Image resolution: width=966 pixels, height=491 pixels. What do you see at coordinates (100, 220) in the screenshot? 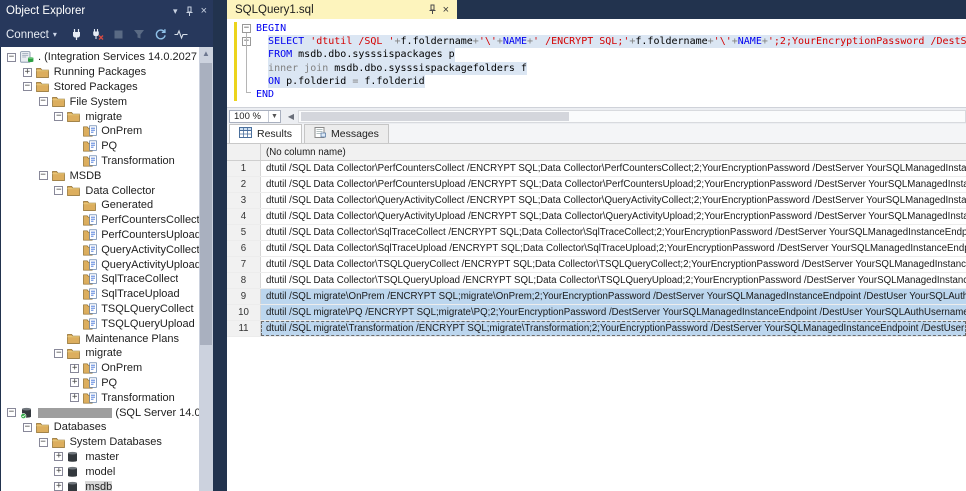
I see `tree-item: PerfCountersCollect` at bounding box center [100, 220].